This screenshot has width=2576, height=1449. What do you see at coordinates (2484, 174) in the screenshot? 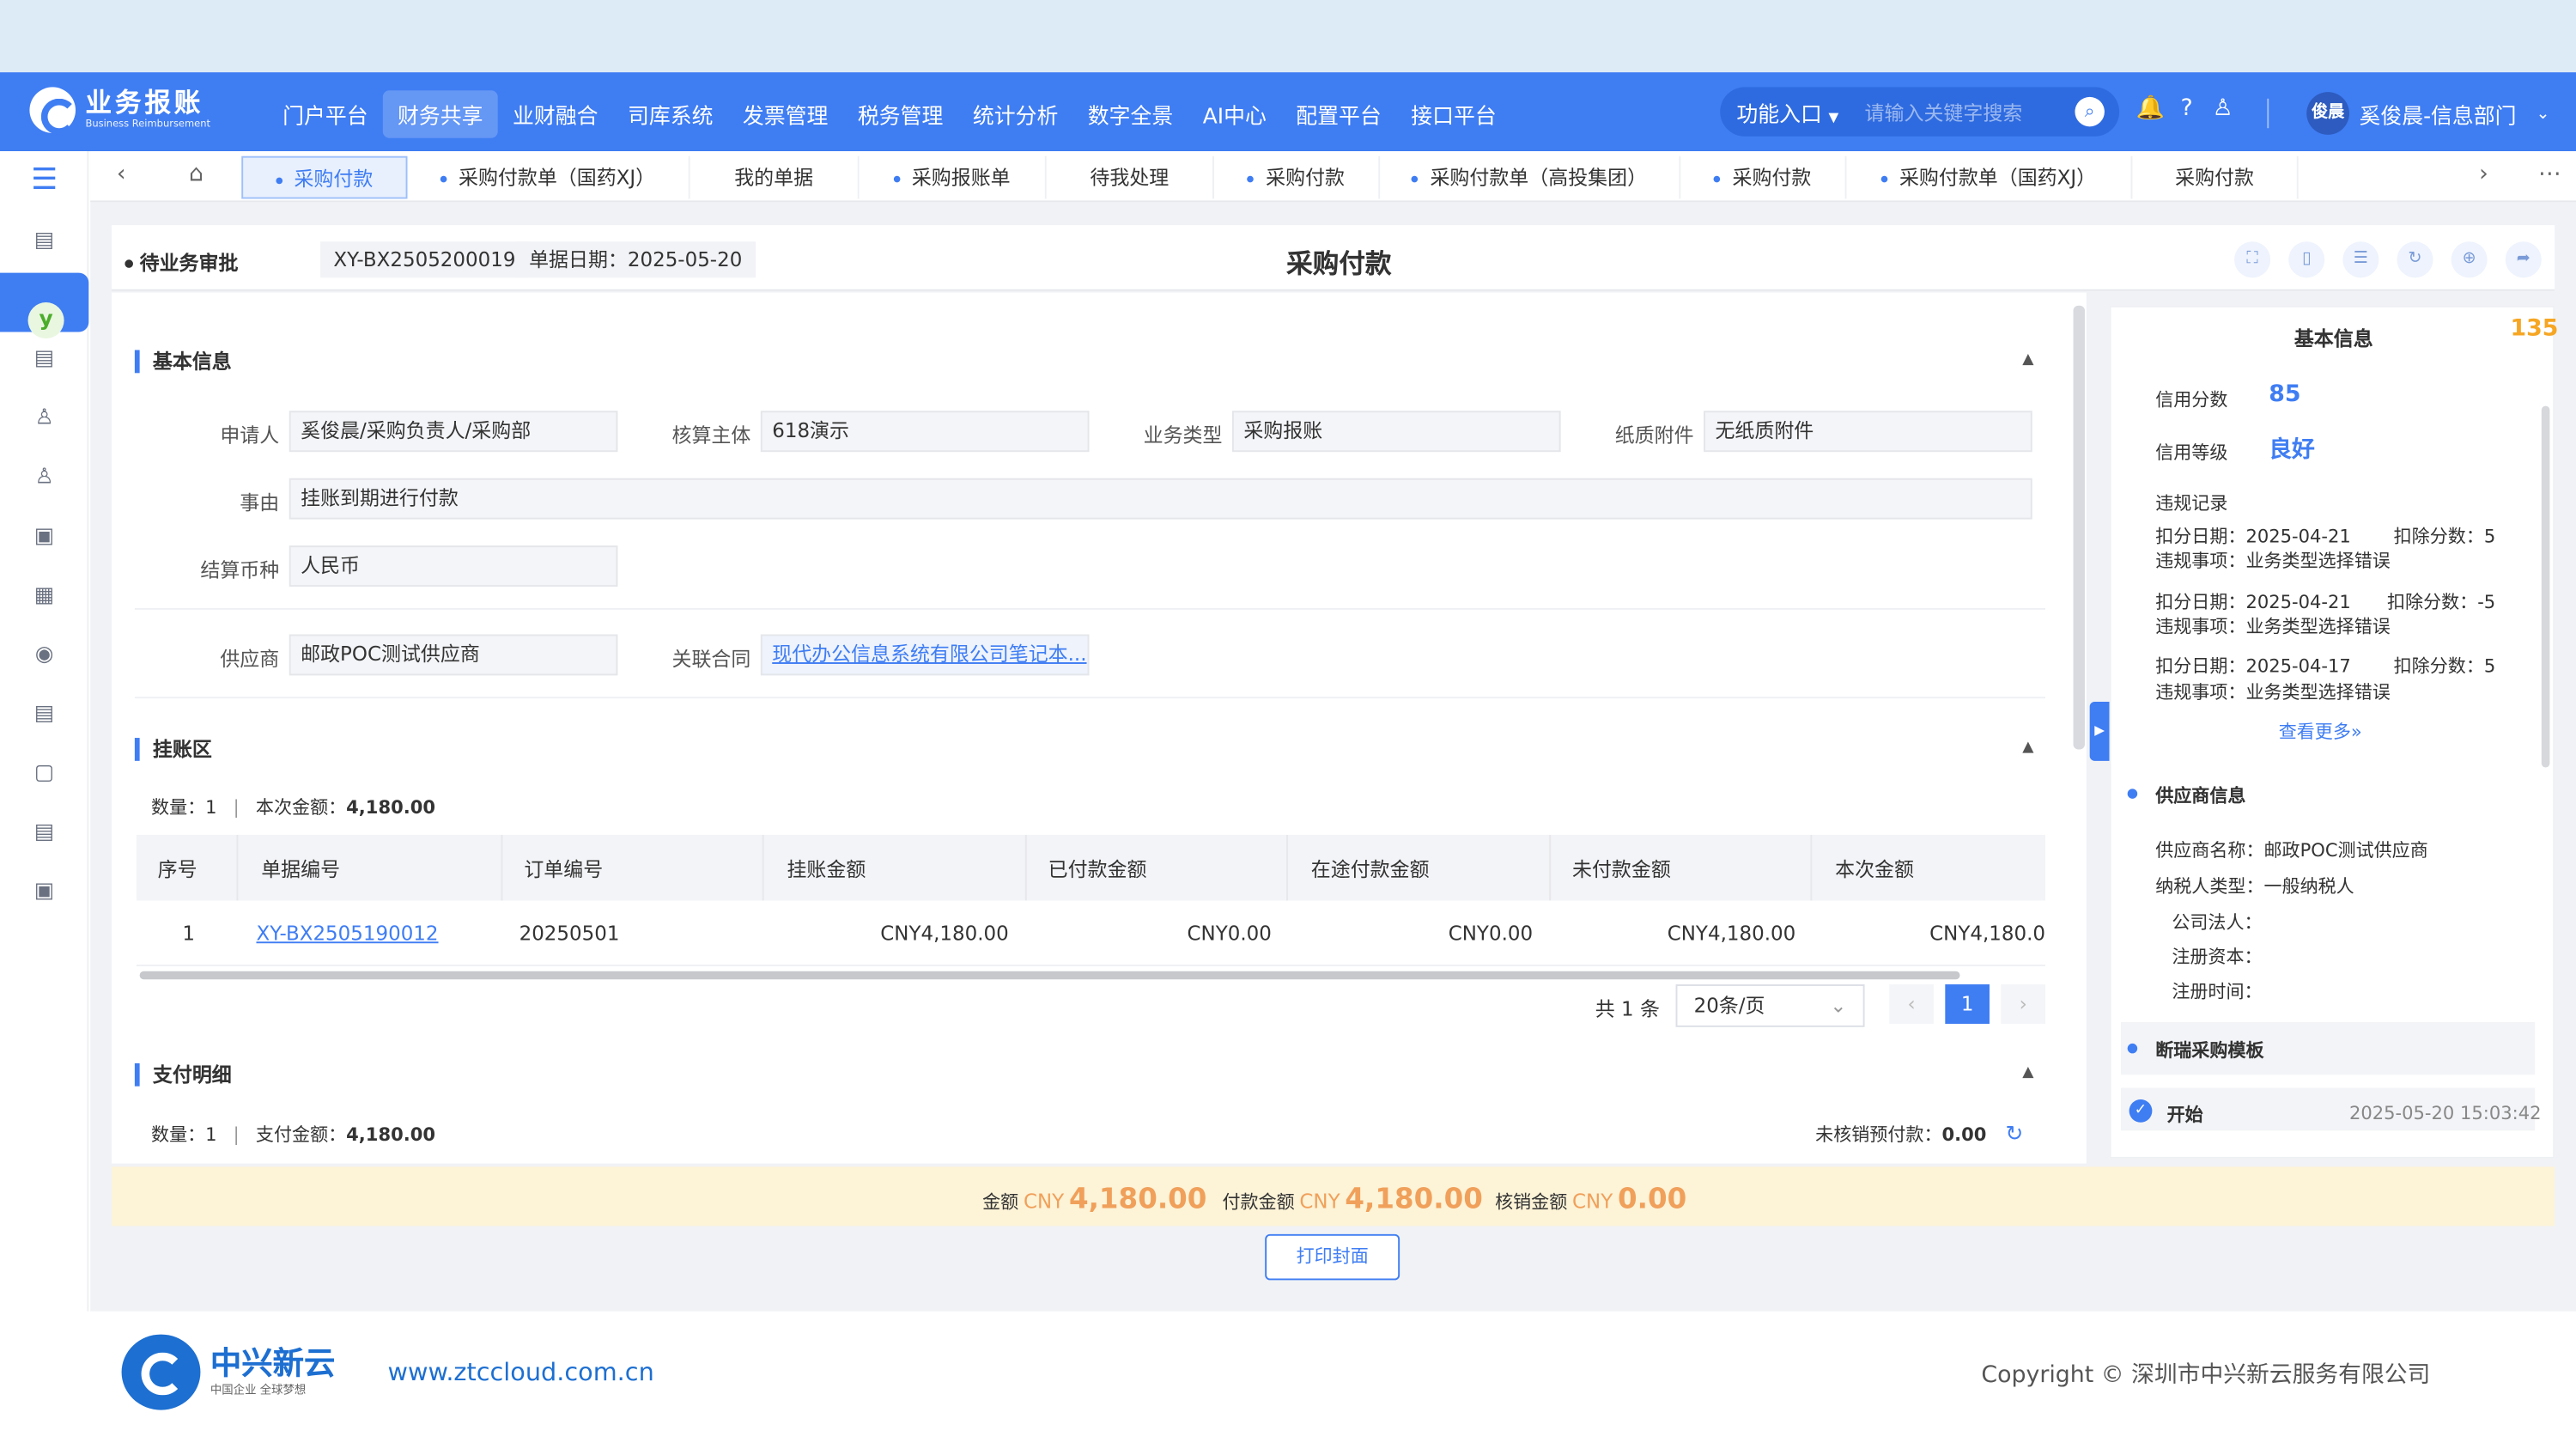
I see `tab-next-icon: ›` at bounding box center [2484, 174].